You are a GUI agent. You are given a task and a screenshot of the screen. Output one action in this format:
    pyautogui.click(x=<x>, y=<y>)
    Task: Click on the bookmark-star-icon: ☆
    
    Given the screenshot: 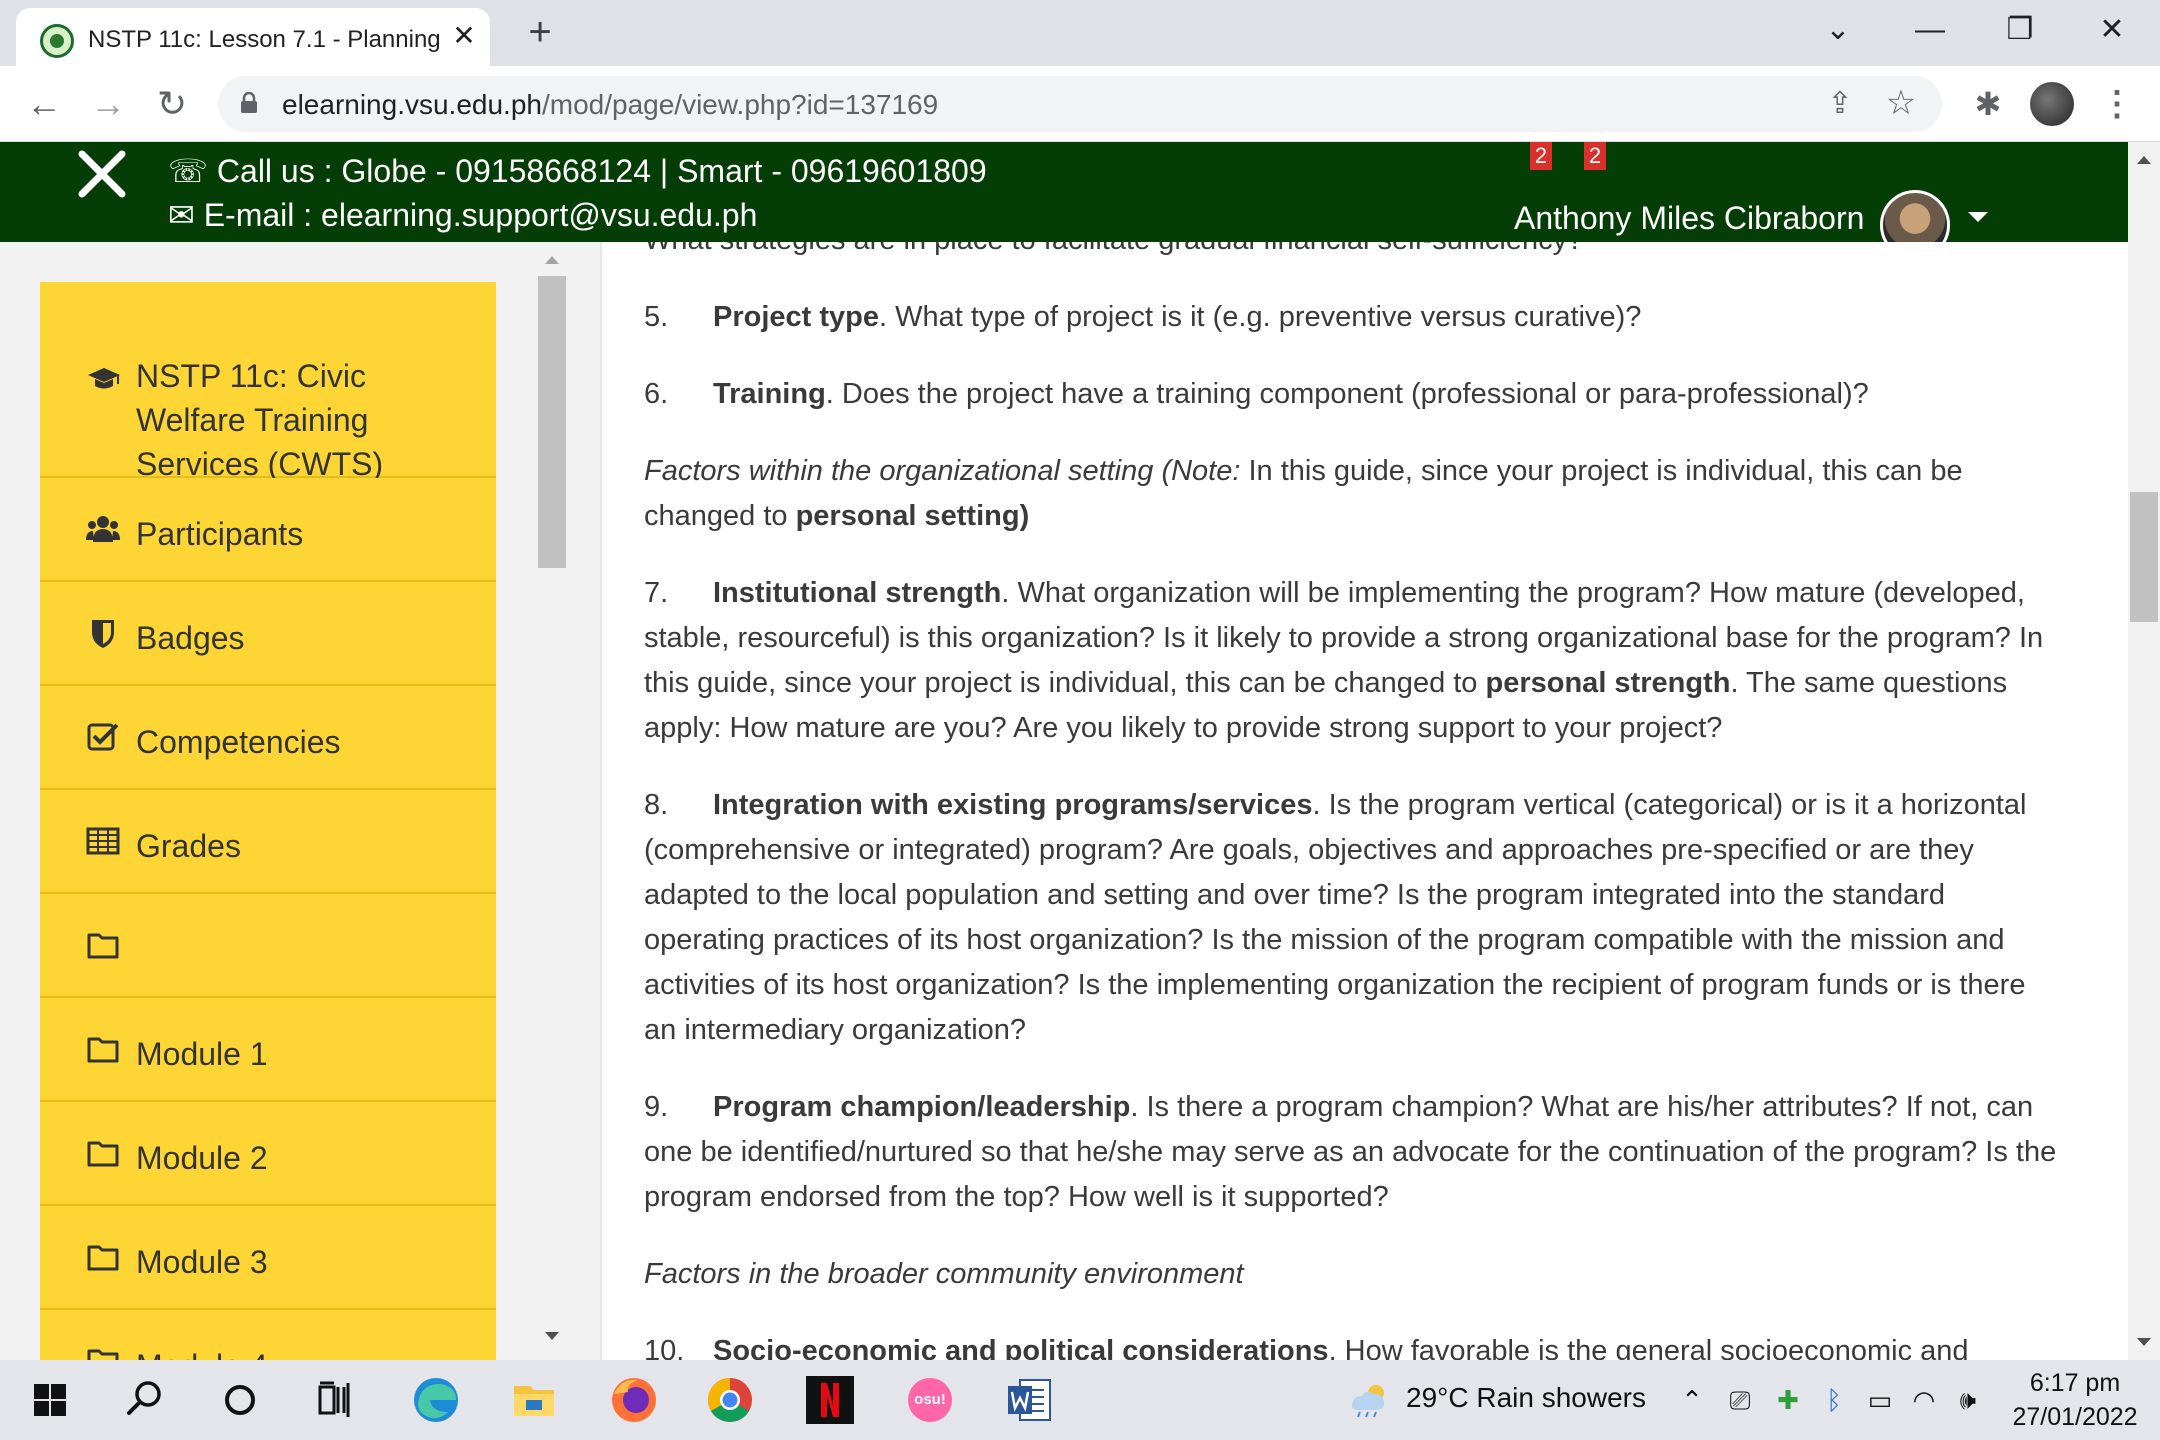 What is the action you would take?
    pyautogui.click(x=1901, y=103)
    